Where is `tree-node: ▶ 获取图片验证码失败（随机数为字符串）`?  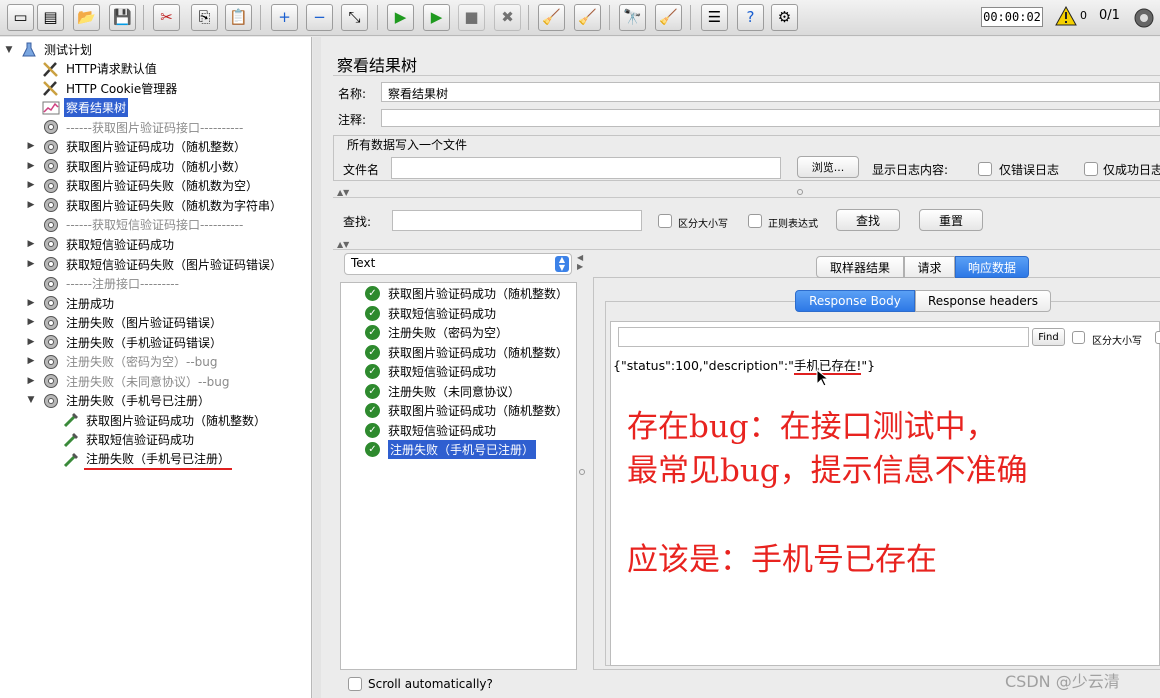
tree-node: ▶ 获取图片验证码失败（随机数为字符串） is located at coordinates (156, 205).